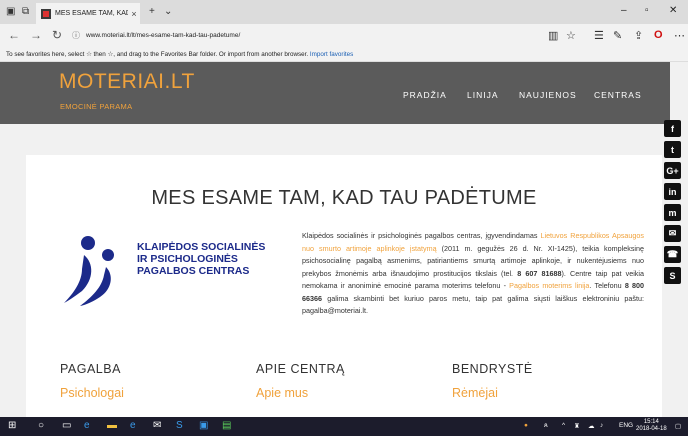 The image size is (688, 436). Describe the element at coordinates (168, 11) in the screenshot. I see `tab-preview-chevron-icon: ⌄` at that location.